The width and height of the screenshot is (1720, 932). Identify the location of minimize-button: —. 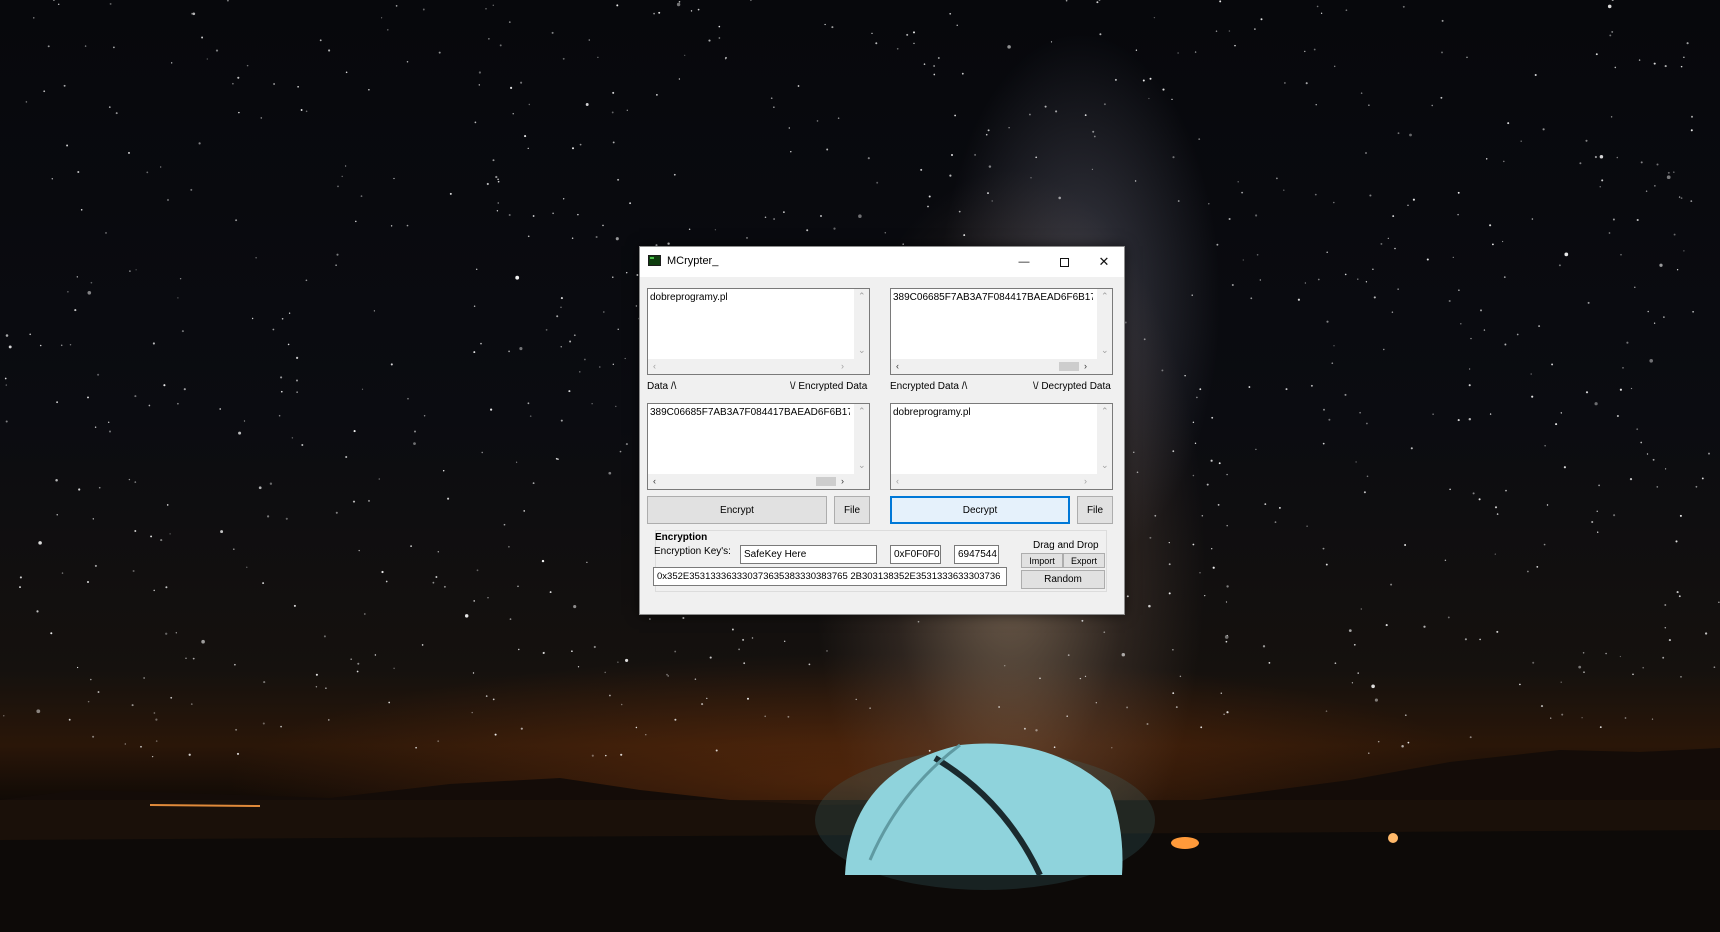
(1024, 262).